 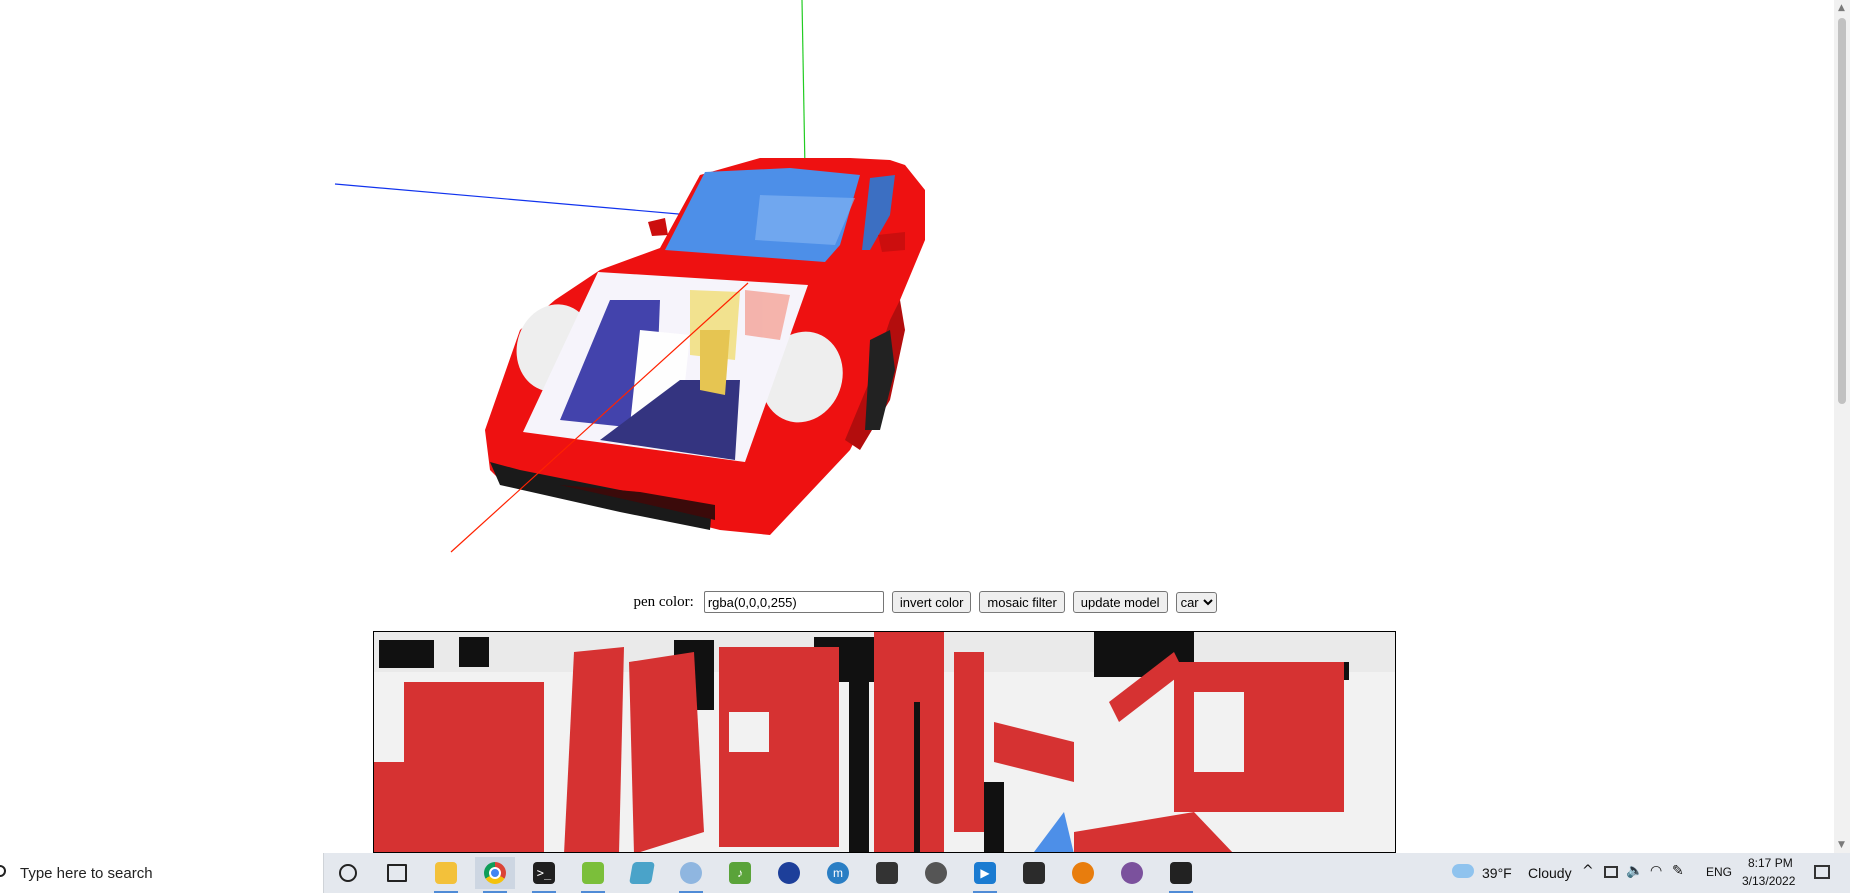 What do you see at coordinates (1656, 871) in the screenshot?
I see `network-icon: ◠` at bounding box center [1656, 871].